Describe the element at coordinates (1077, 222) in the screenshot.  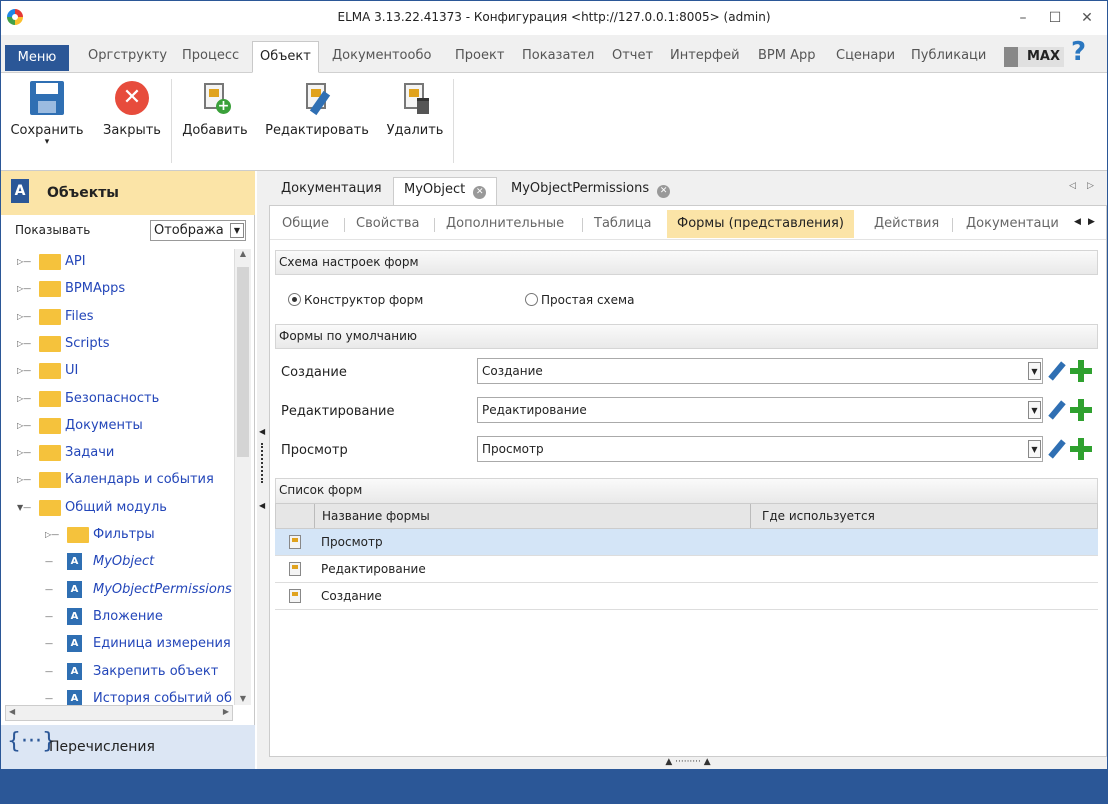
I see `subtabs-scroll-left-icon: ◀` at that location.